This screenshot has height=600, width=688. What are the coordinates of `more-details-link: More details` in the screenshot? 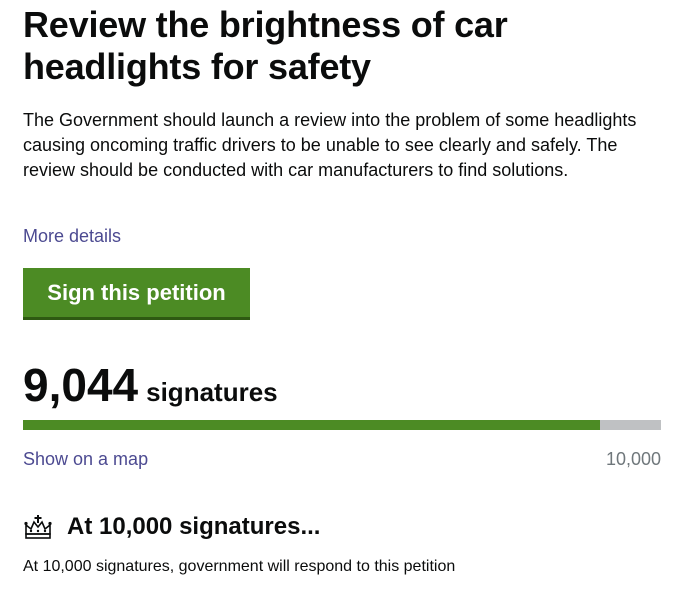 It's located at (72, 236).